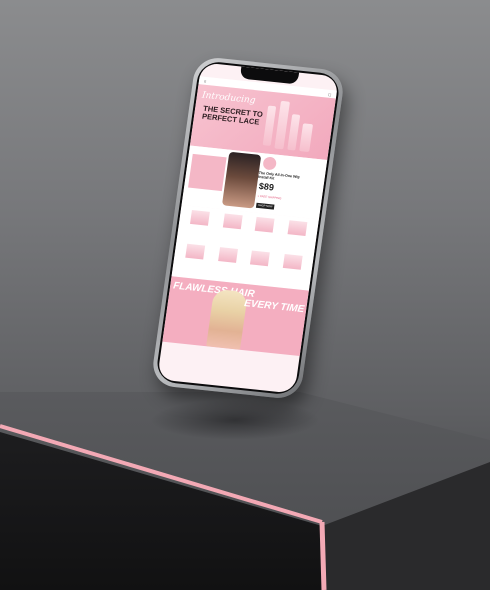  What do you see at coordinates (227, 319) in the screenshot?
I see `blonde-model-photo` at bounding box center [227, 319].